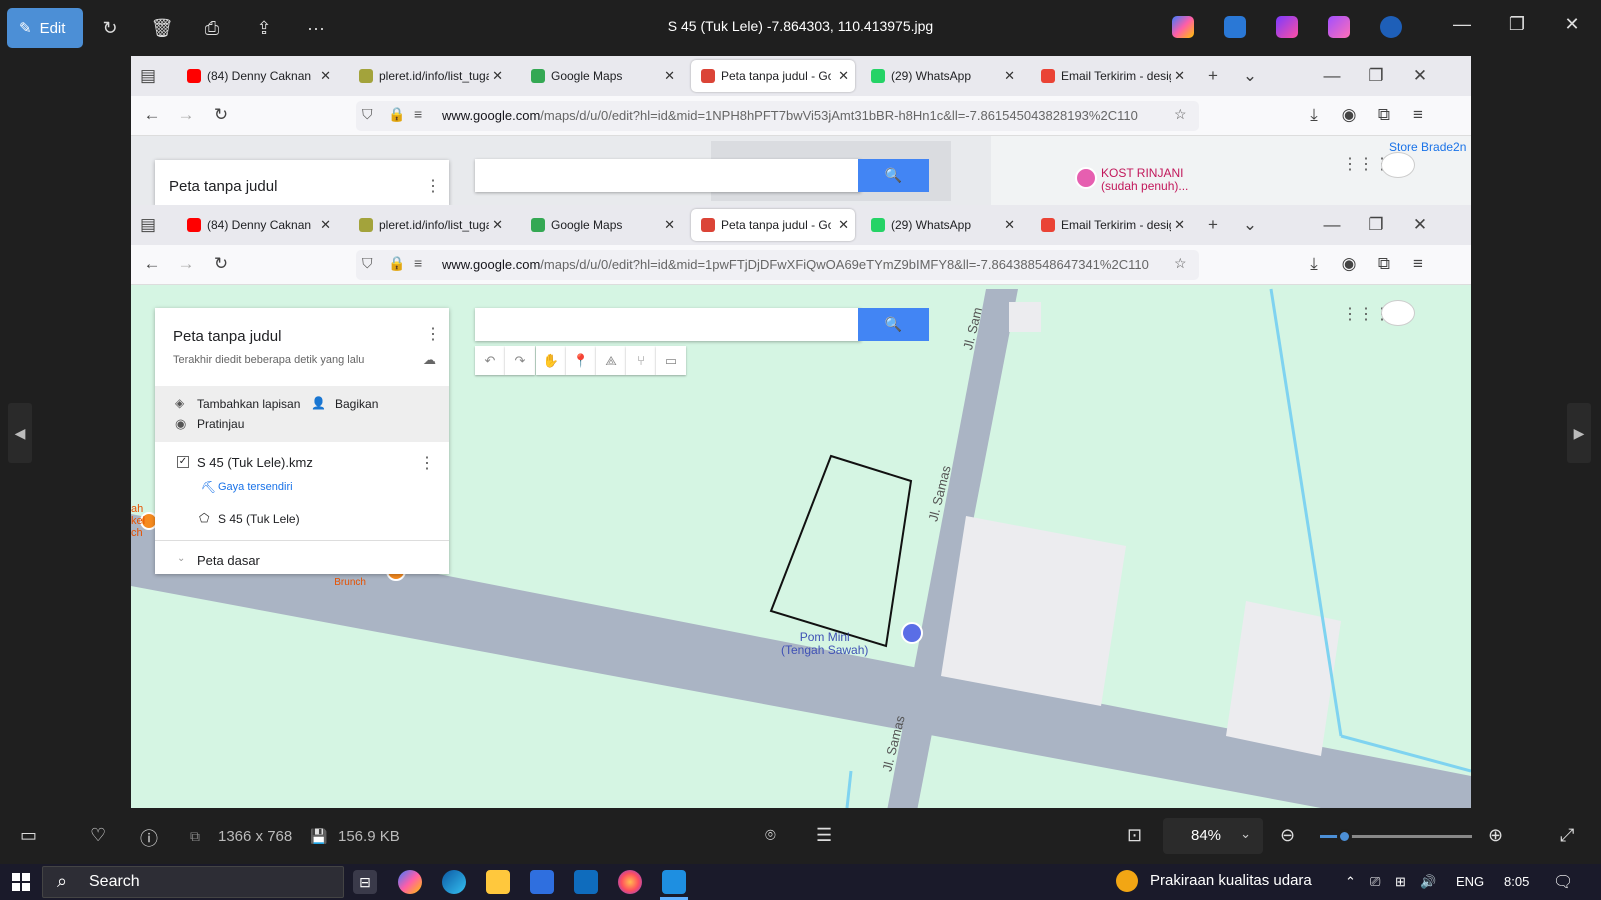  What do you see at coordinates (1462, 24) in the screenshot?
I see `minimize-icon: —` at bounding box center [1462, 24].